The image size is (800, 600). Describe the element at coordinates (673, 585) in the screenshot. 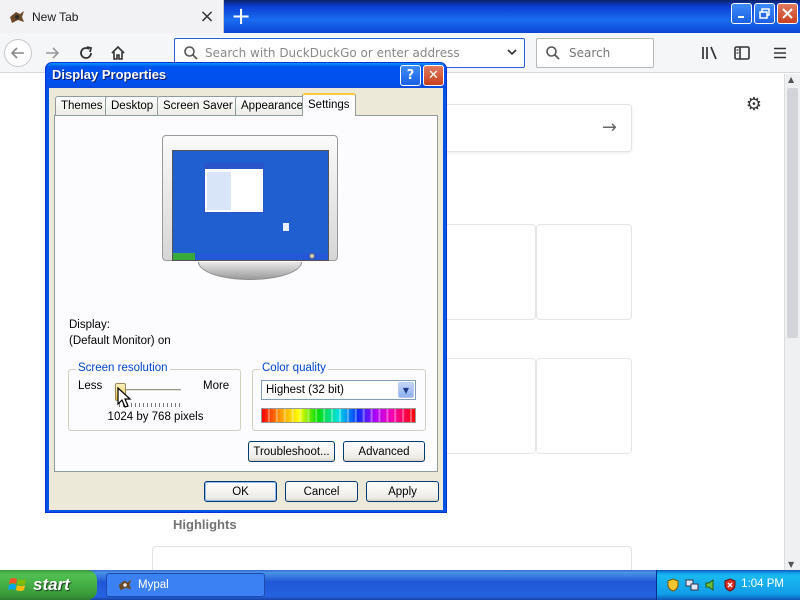

I see `security-shield-icon` at that location.